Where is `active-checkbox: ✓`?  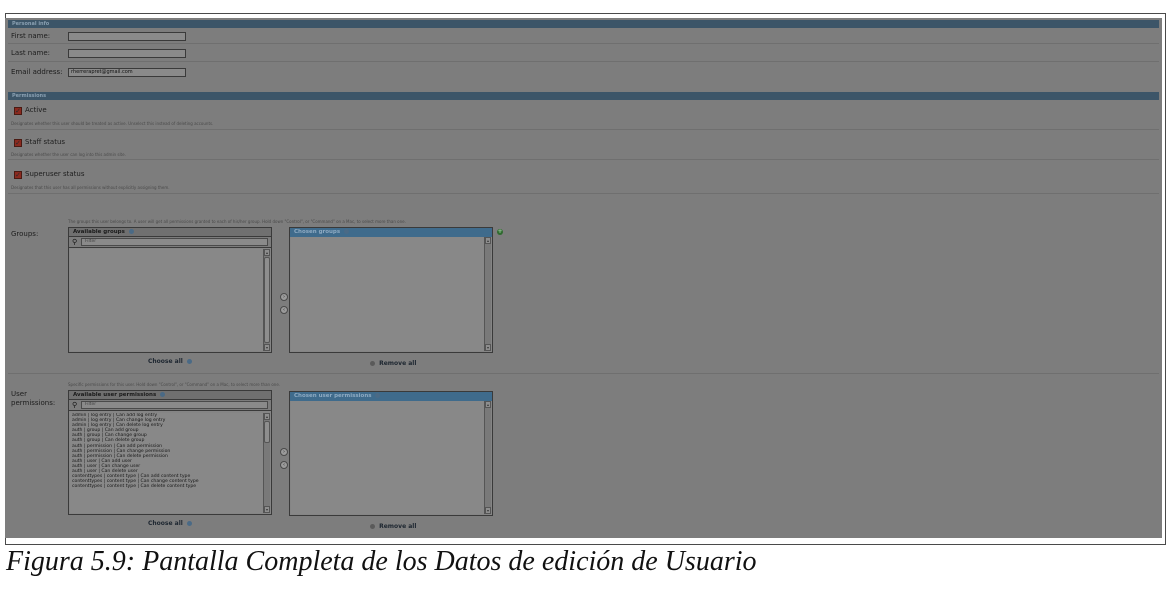 active-checkbox: ✓ is located at coordinates (18, 111).